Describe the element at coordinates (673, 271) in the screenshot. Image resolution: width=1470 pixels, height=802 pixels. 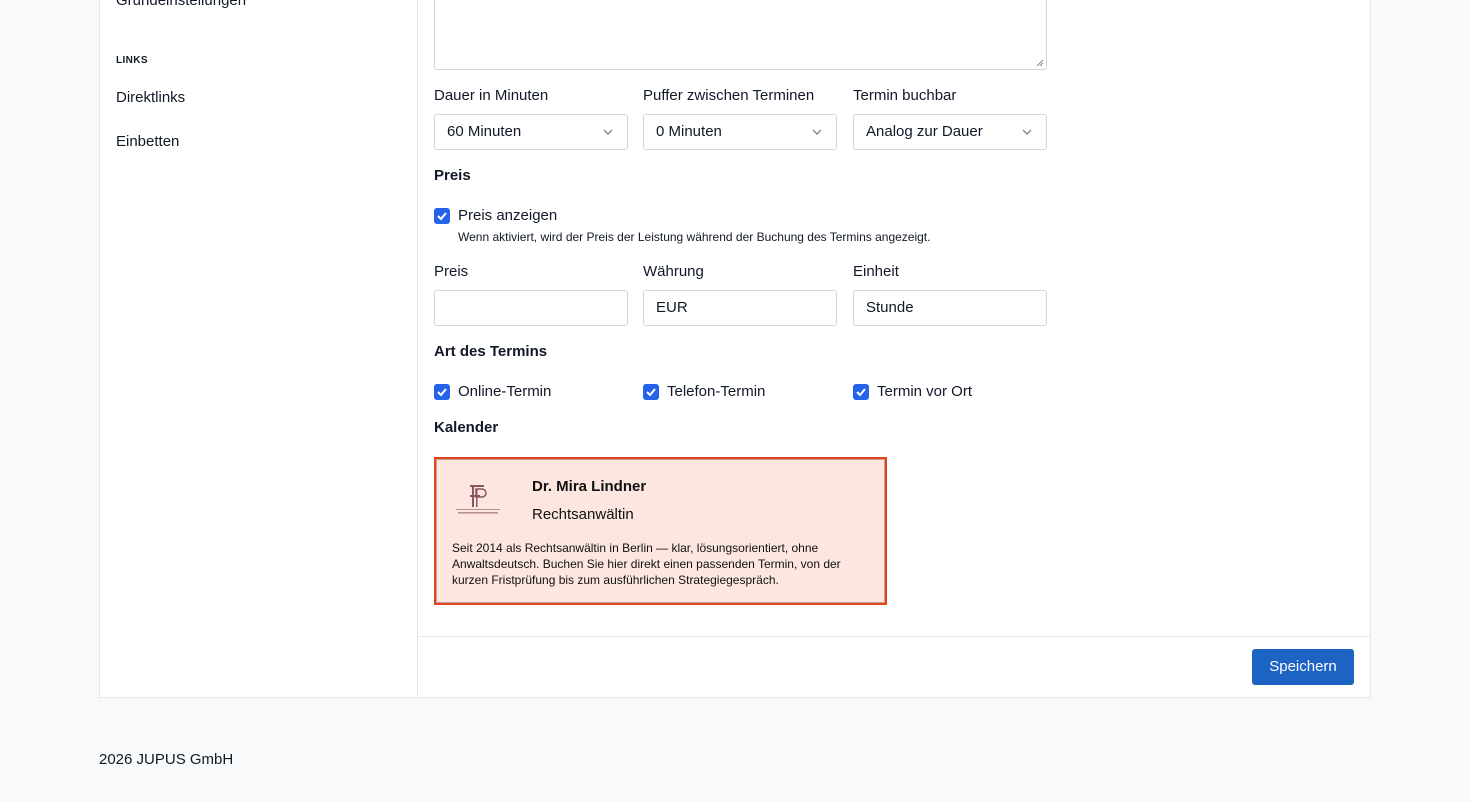
I see `currency-label: Währung` at that location.